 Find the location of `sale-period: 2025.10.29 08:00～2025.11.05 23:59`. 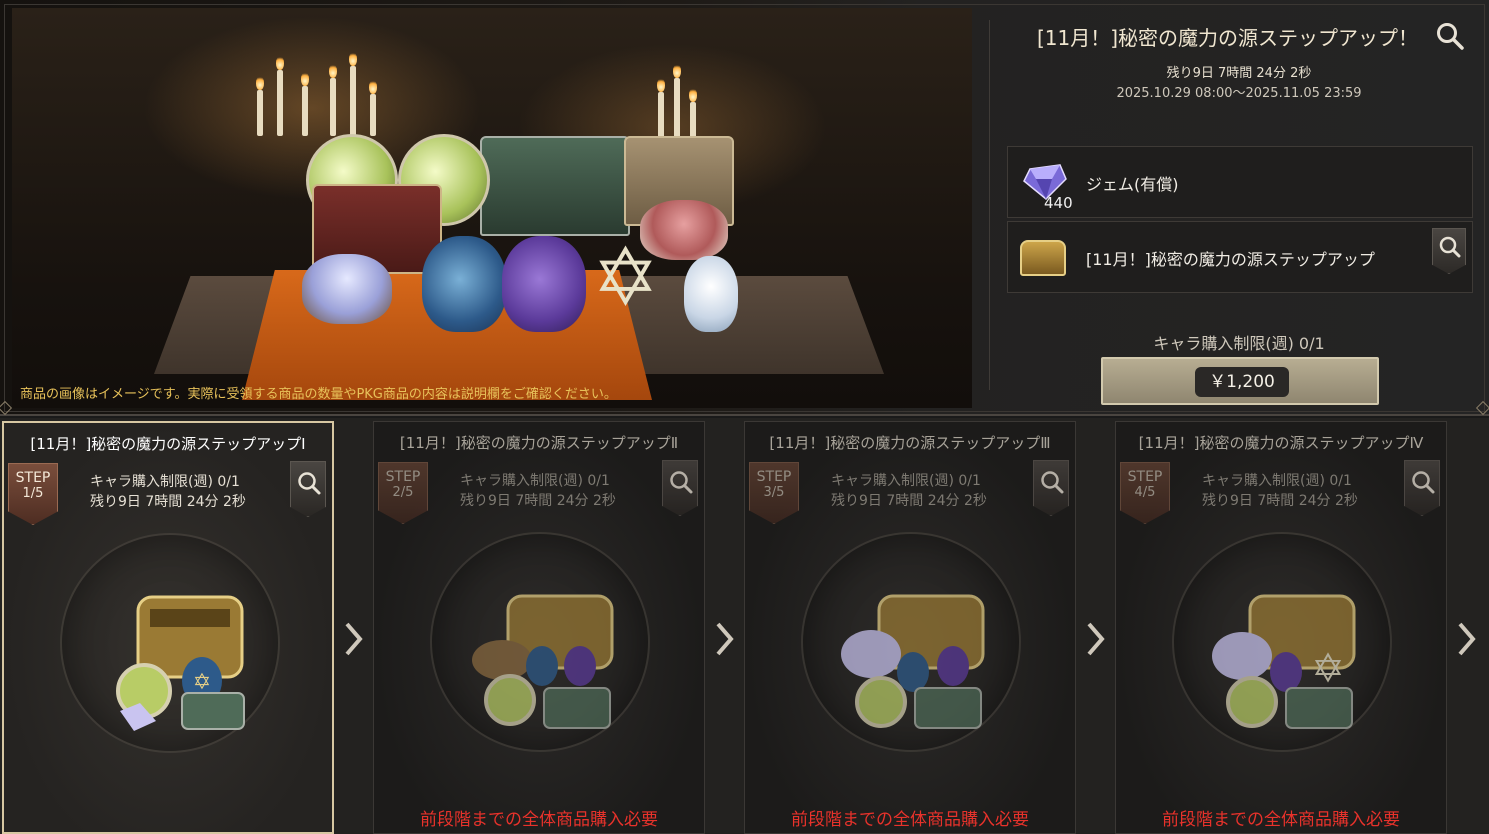

sale-period: 2025.10.29 08:00～2025.11.05 23:59 is located at coordinates (1239, 93).